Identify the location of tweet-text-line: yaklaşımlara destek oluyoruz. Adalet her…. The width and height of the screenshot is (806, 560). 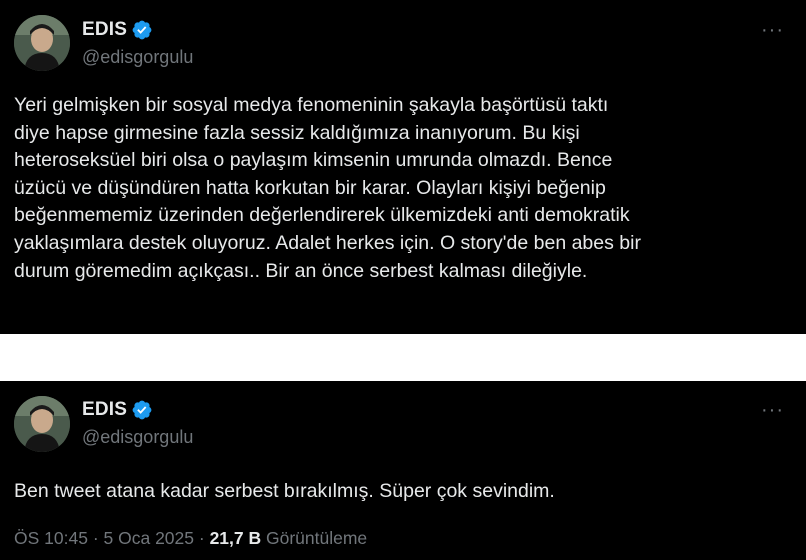
(327, 242).